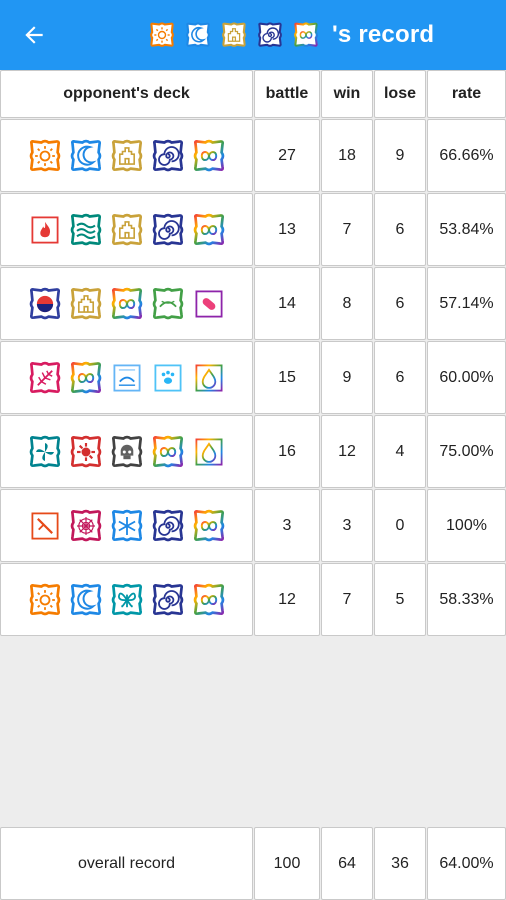  I want to click on lose-cell: 0, so click(400, 525).